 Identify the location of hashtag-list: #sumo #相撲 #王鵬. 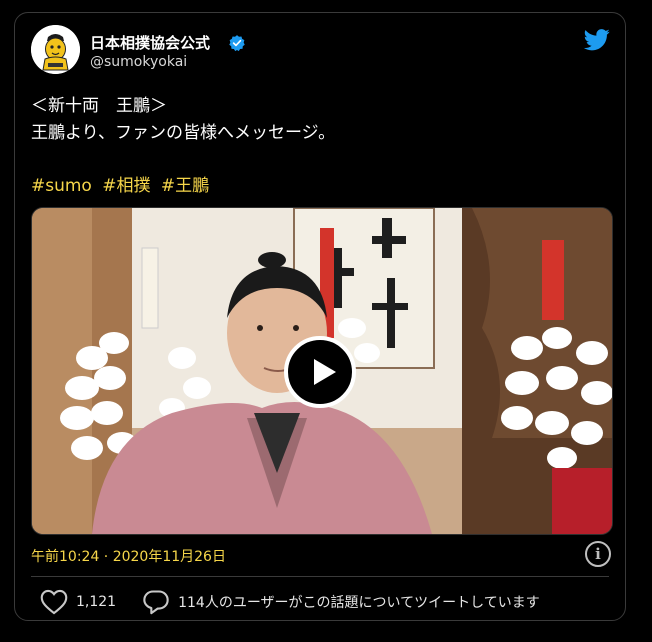
(122, 183).